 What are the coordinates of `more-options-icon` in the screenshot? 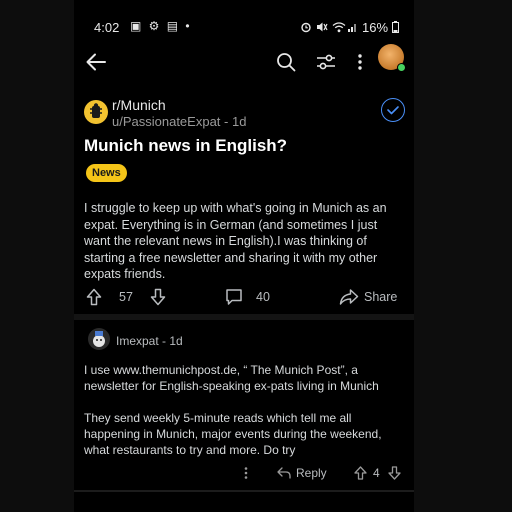 It's located at (360, 62).